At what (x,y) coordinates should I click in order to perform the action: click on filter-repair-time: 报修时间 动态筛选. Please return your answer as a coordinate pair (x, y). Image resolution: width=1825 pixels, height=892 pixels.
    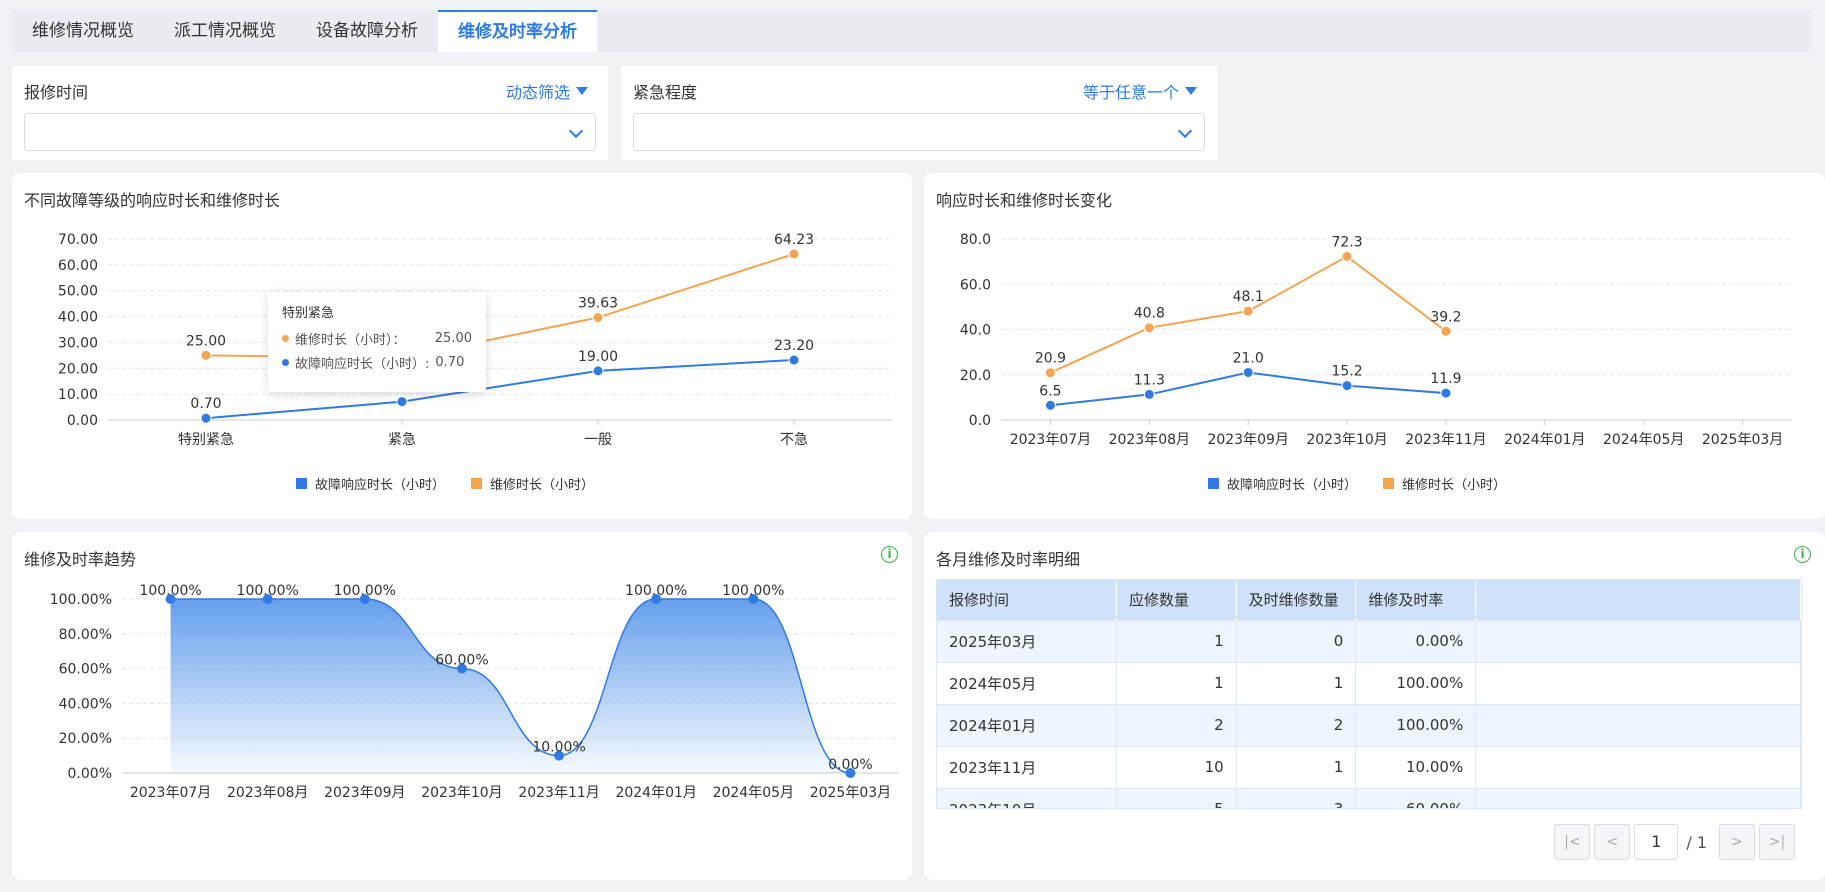
    Looking at the image, I should click on (310, 113).